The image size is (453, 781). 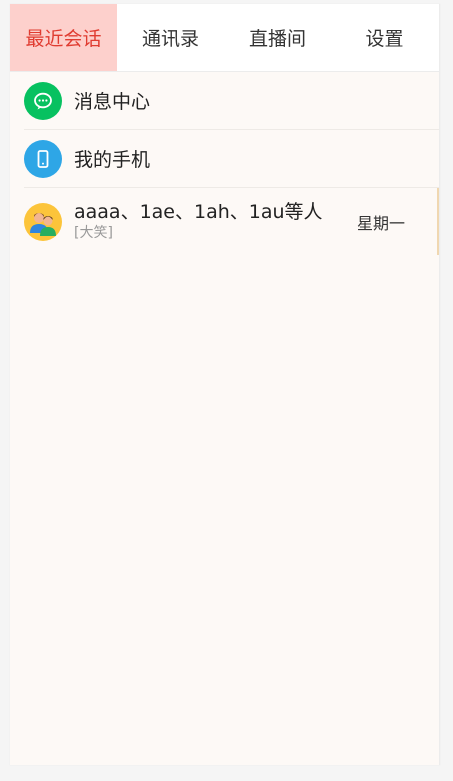 What do you see at coordinates (277, 37) in the screenshot?
I see `tab-live-room: 直播间` at bounding box center [277, 37].